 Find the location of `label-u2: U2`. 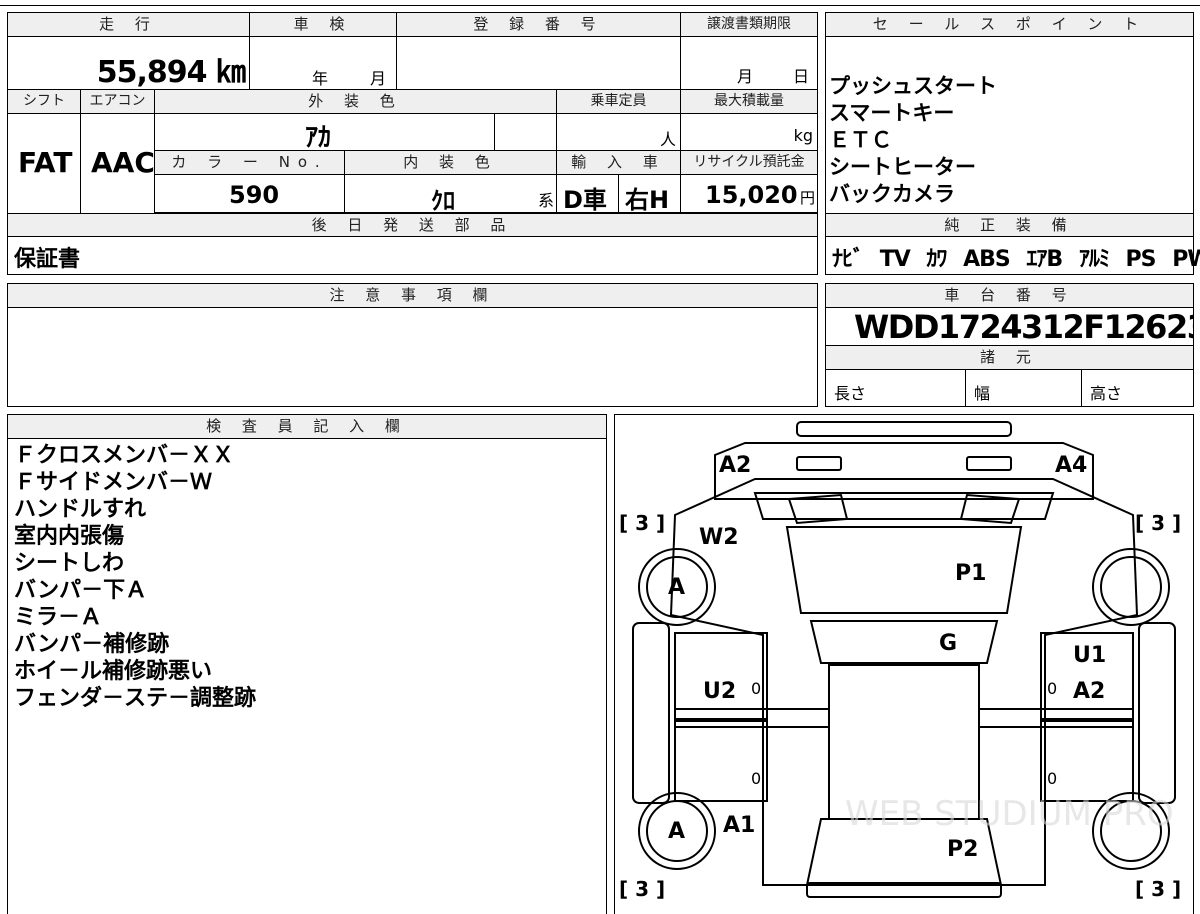

label-u2: U2 is located at coordinates (720, 691).